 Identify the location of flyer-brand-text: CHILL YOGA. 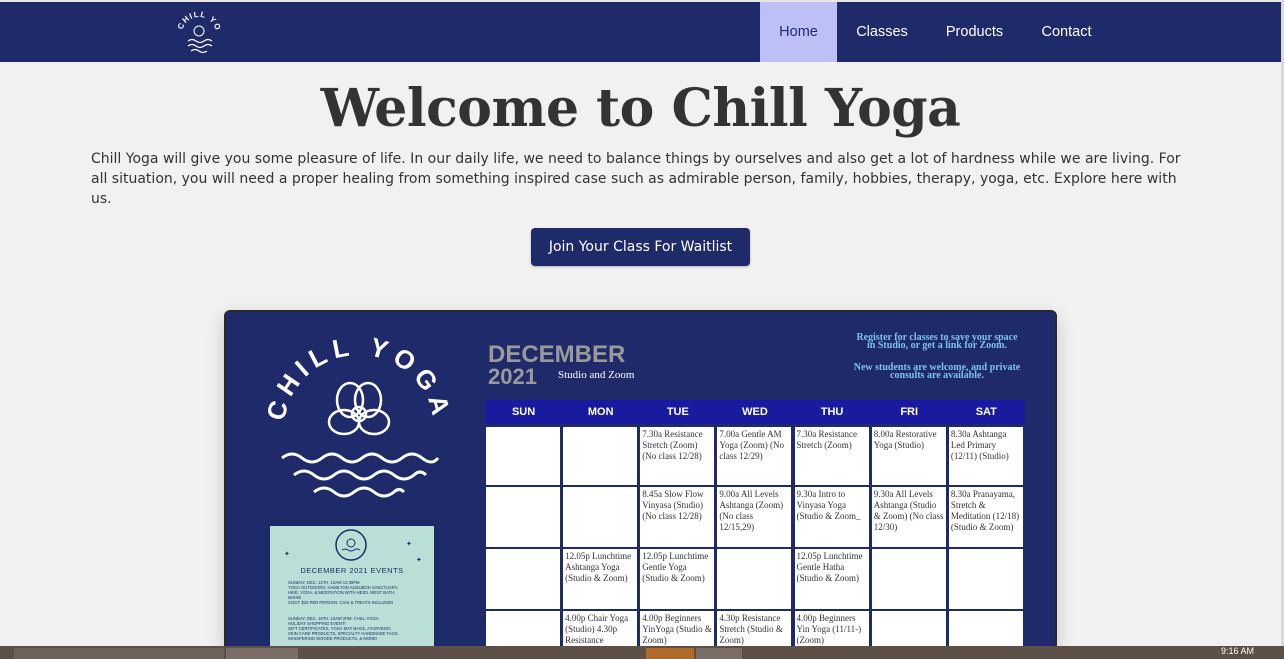
(355, 377).